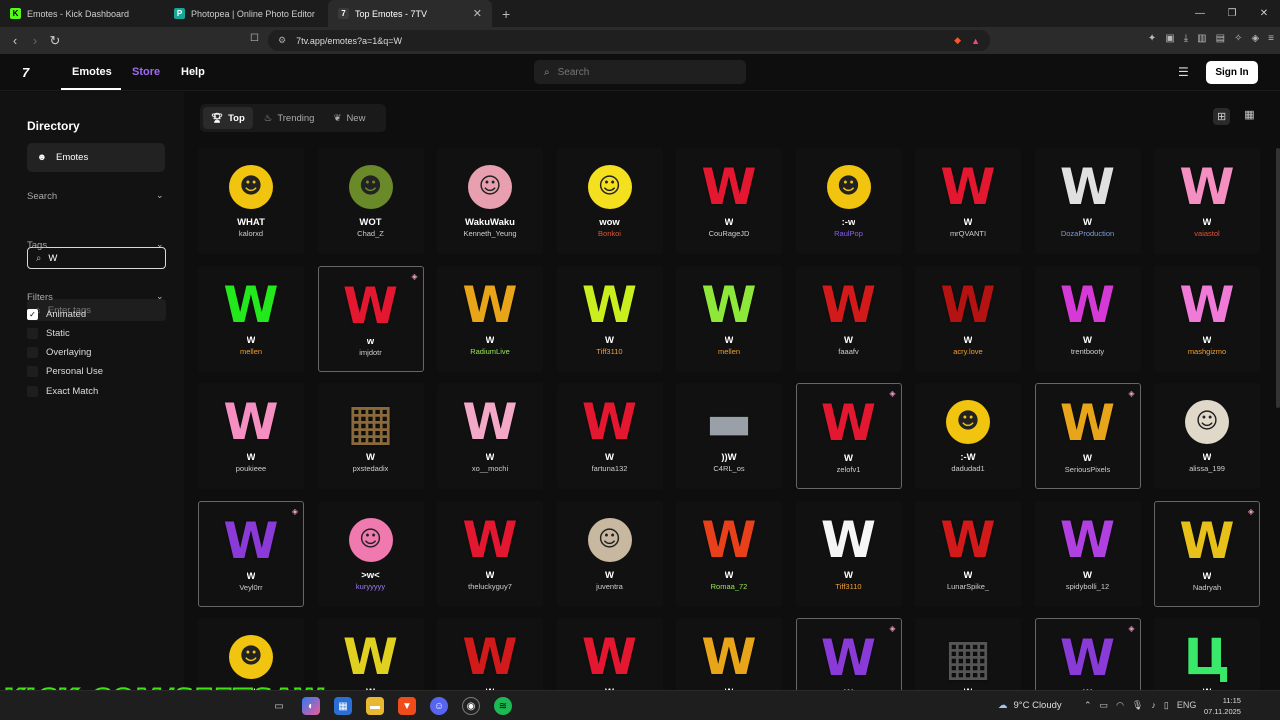  What do you see at coordinates (1087, 469) in the screenshot?
I see `emote-author: SeriousPixels` at bounding box center [1087, 469].